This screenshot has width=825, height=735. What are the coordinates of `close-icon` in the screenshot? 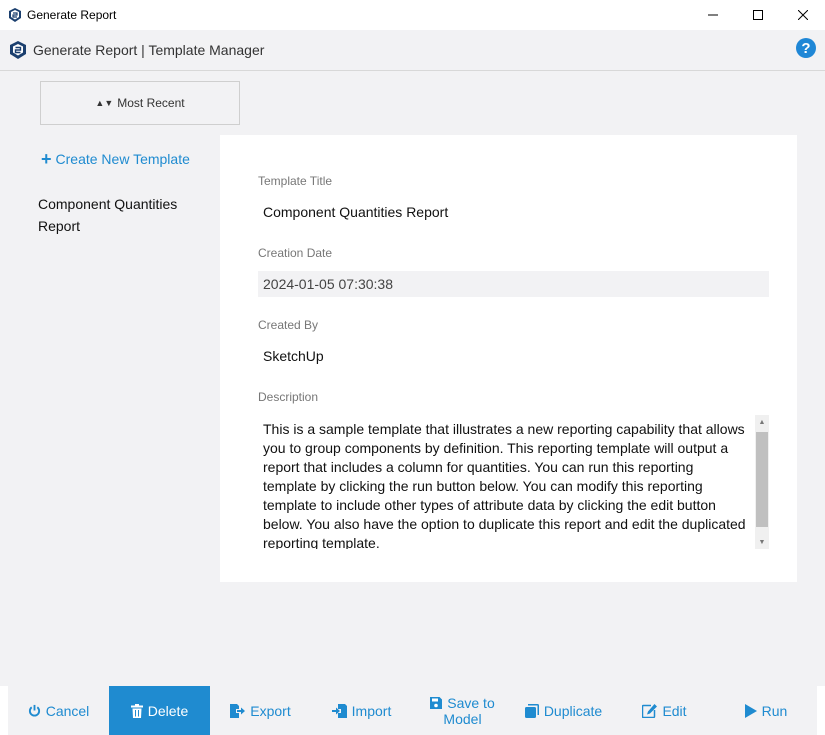 It's located at (803, 15).